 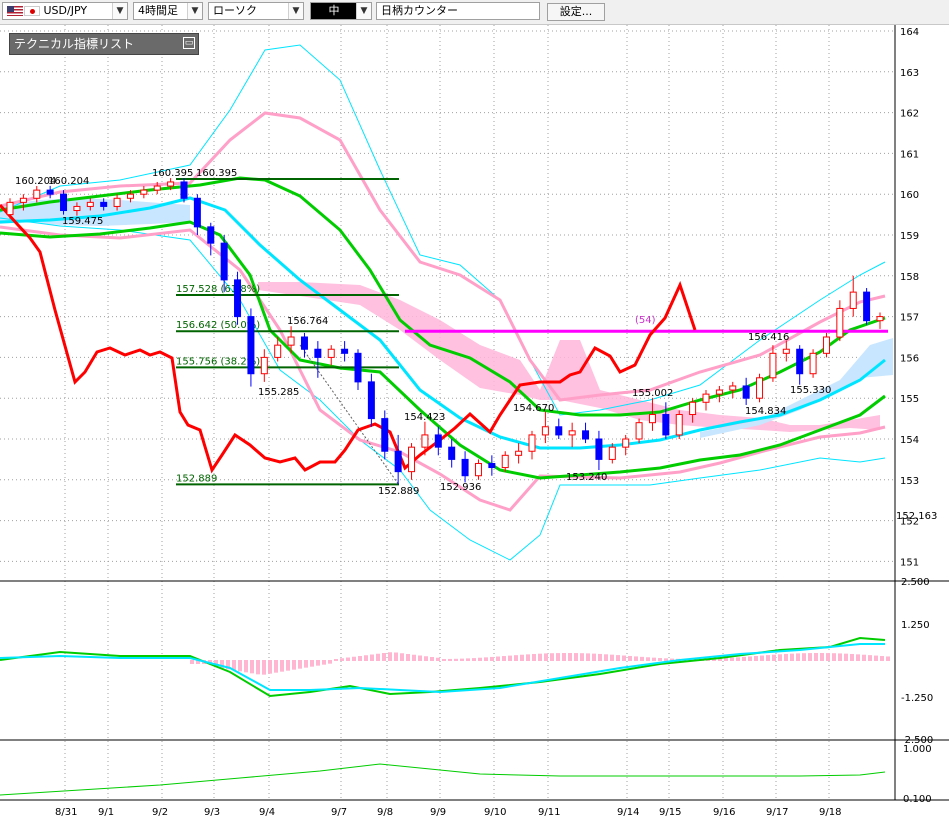 I want to click on macd-signal-line, so click(x=443, y=667).